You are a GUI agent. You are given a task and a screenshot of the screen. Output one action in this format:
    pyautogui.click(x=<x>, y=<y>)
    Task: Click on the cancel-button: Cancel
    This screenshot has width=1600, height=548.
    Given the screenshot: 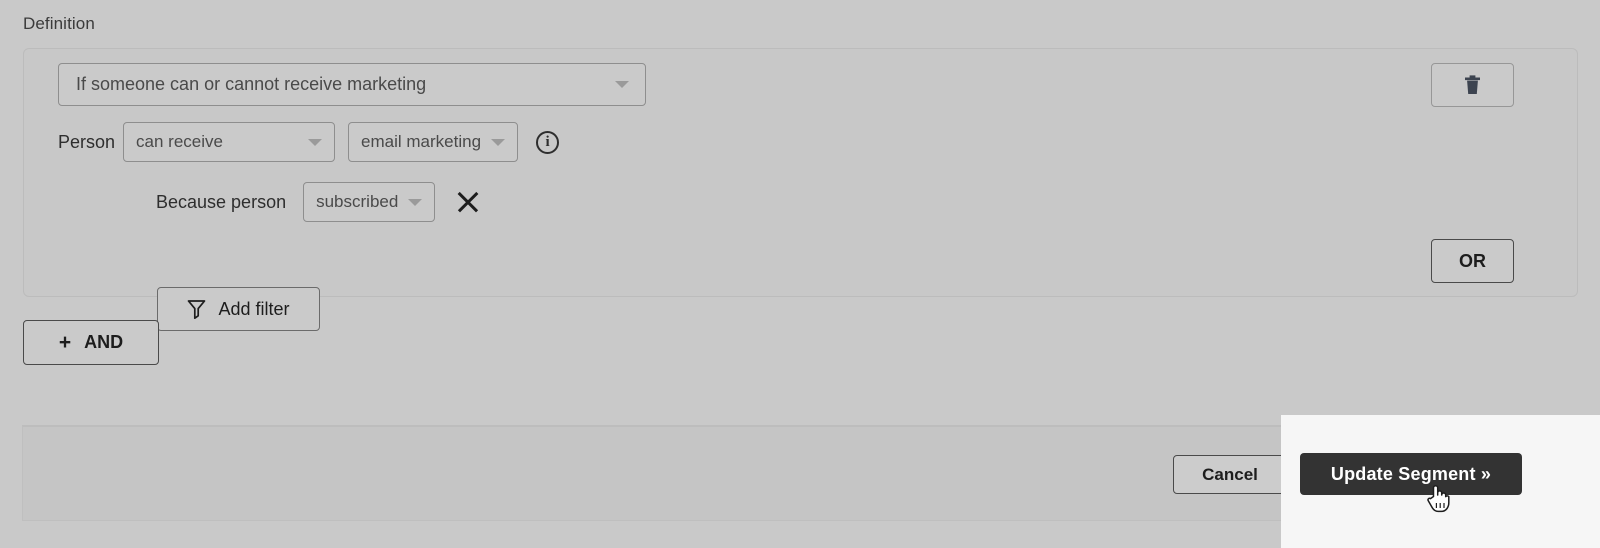 What is the action you would take?
    pyautogui.click(x=1230, y=474)
    